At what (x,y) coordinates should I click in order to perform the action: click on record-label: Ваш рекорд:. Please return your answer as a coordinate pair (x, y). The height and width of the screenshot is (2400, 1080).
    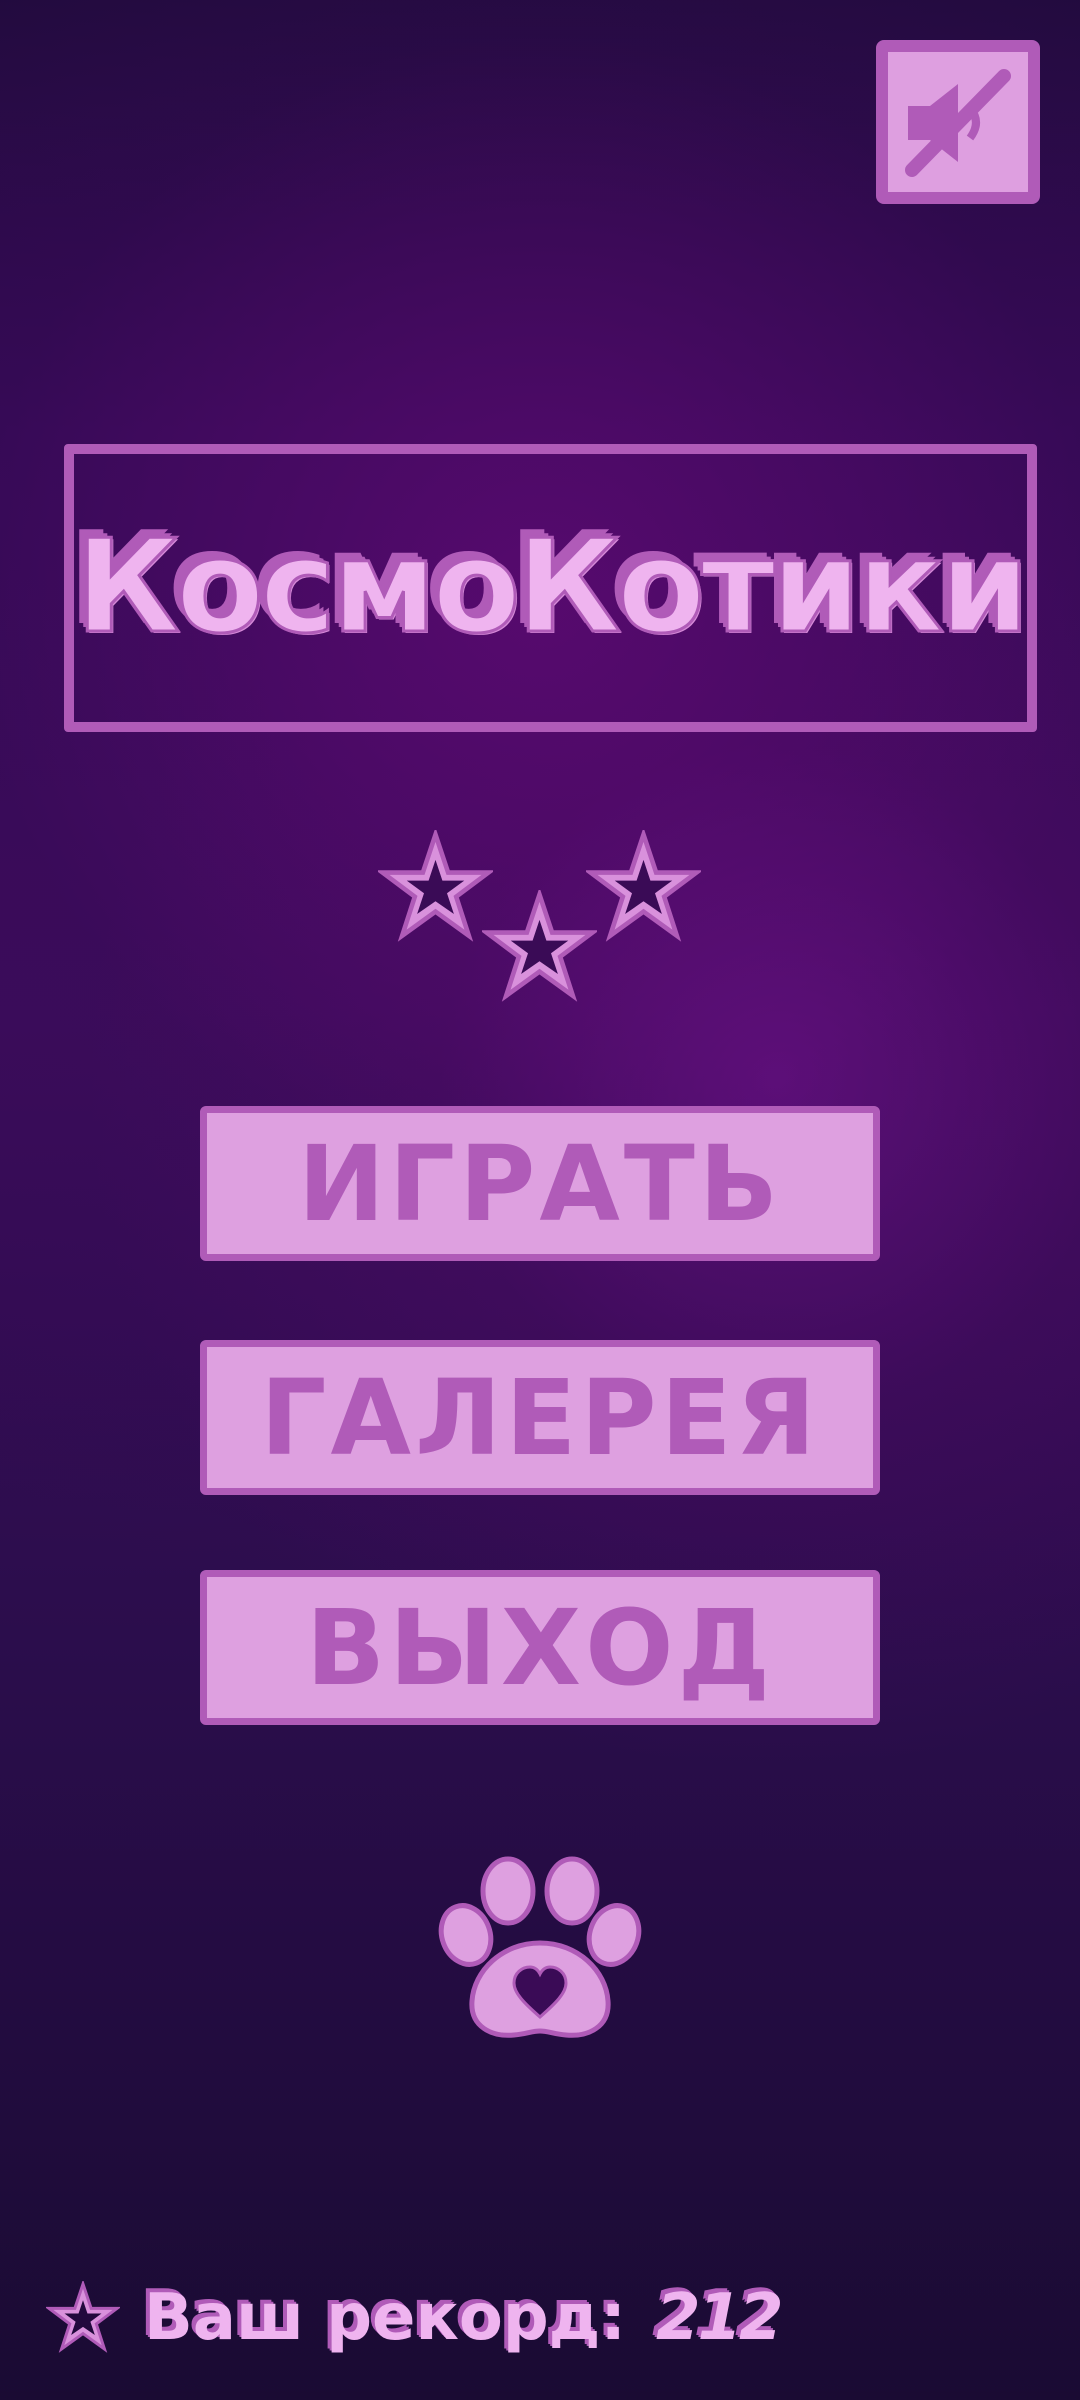
    Looking at the image, I should click on (385, 2318).